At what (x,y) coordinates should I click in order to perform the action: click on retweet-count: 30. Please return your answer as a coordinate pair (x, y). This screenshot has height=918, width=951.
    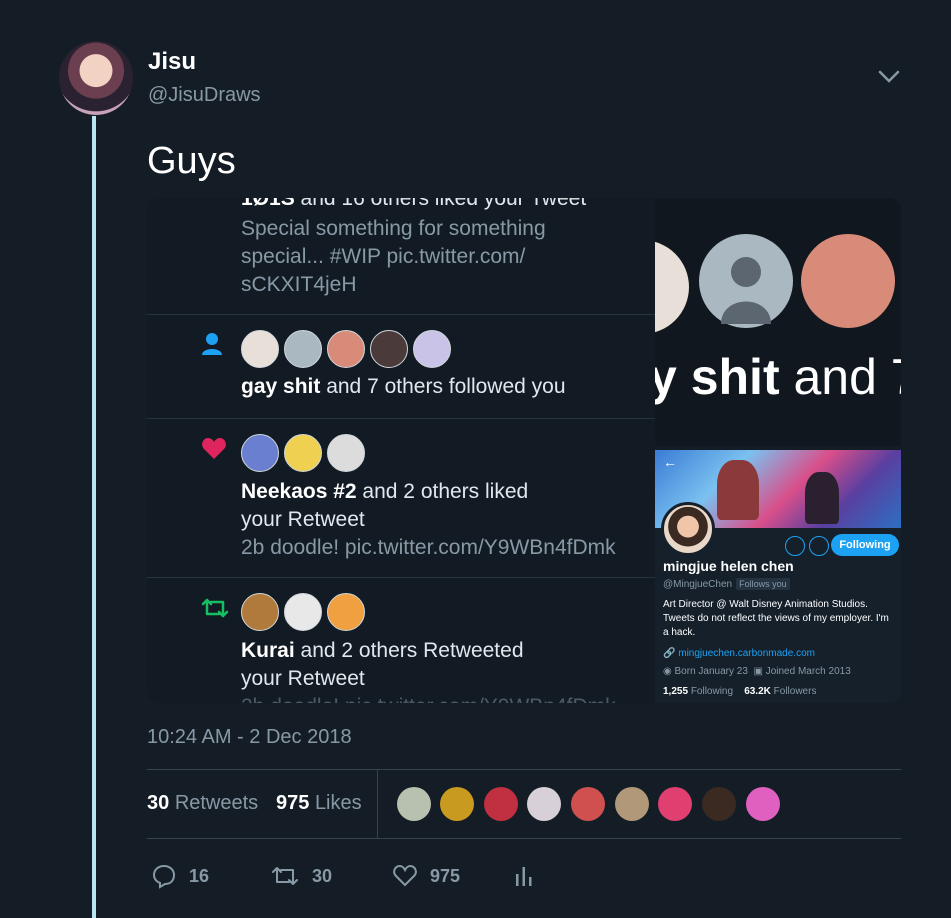
    Looking at the image, I should click on (322, 875).